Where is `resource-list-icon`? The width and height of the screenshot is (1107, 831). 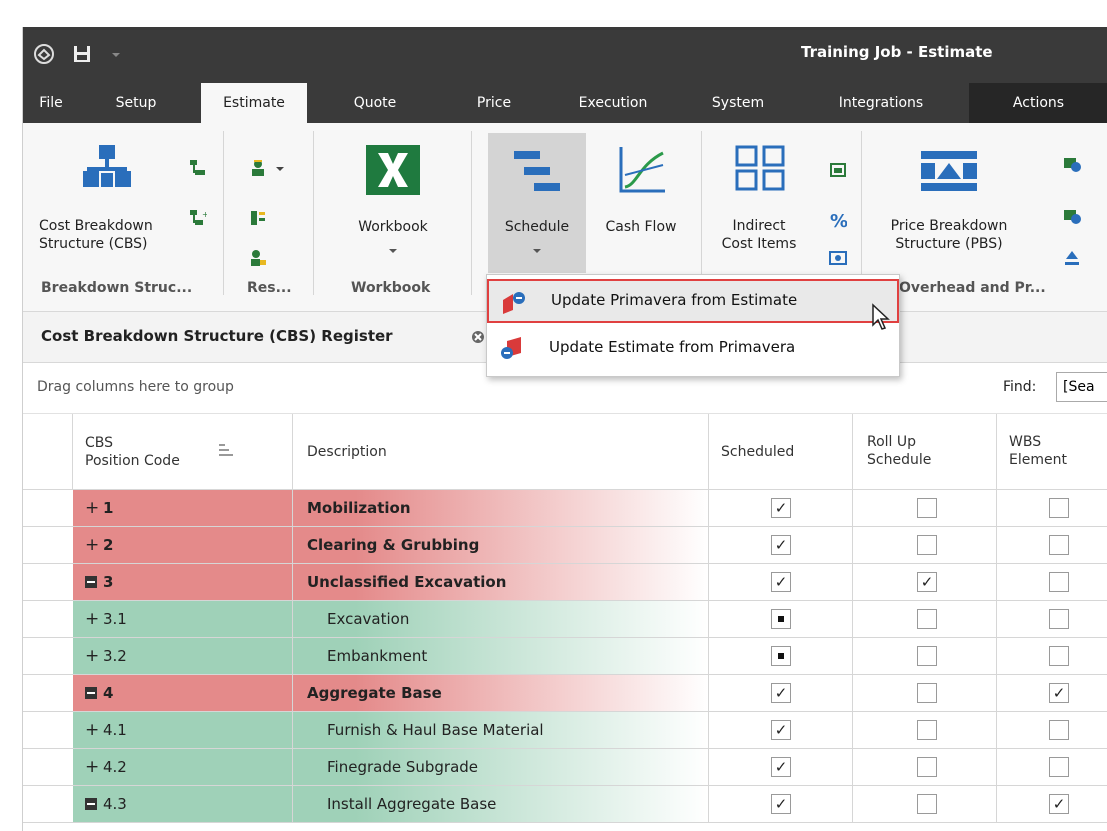
resource-list-icon is located at coordinates (258, 218).